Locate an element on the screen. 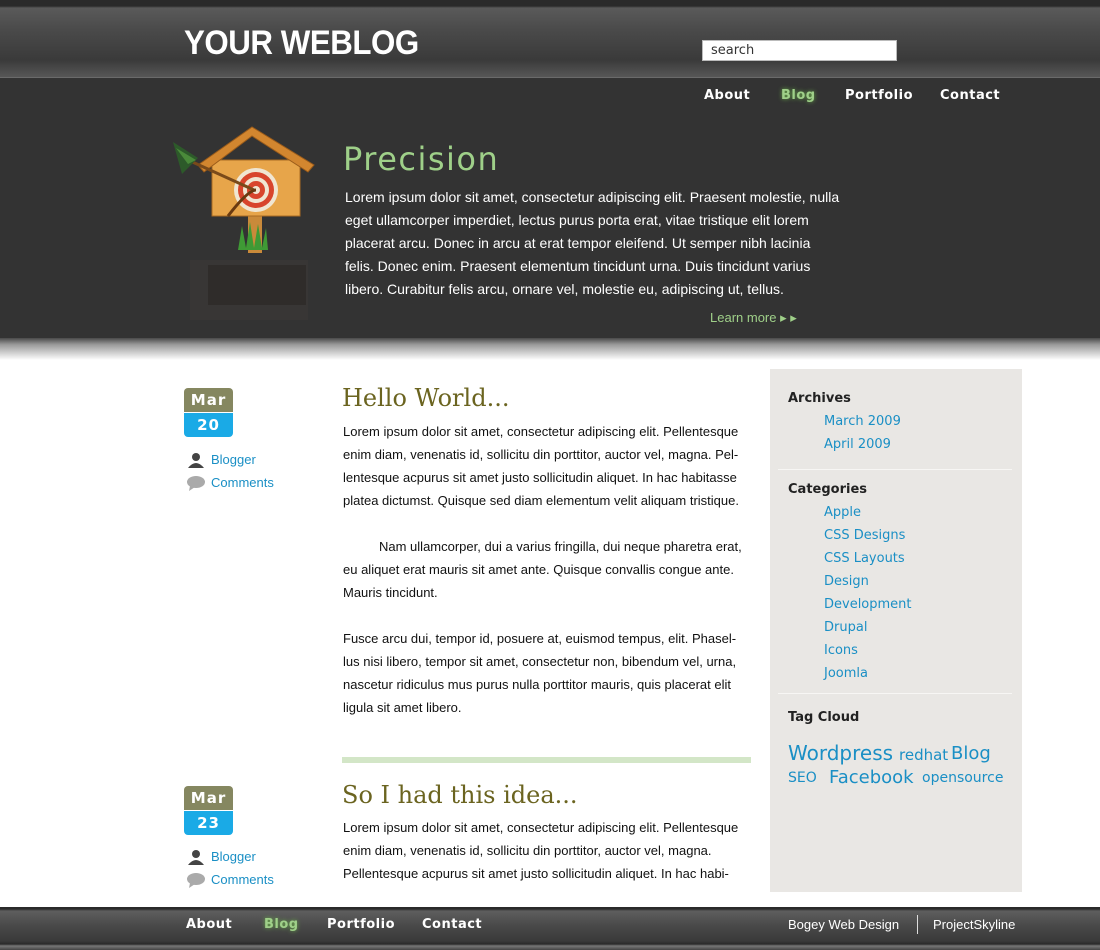 The height and width of the screenshot is (950, 1100). nav-contact: Contact is located at coordinates (970, 95).